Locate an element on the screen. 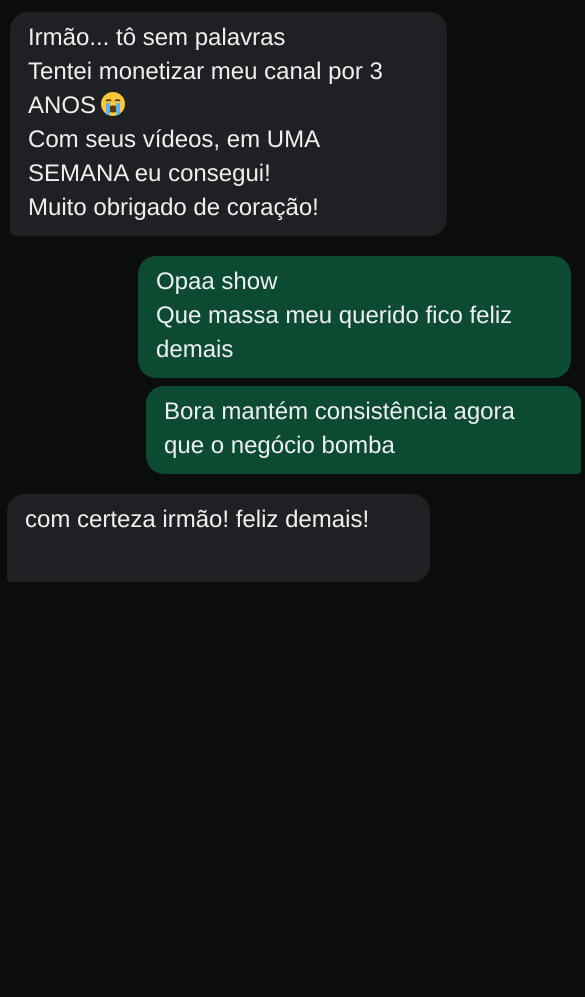 The height and width of the screenshot is (997, 585). message-text: Opaa show is located at coordinates (217, 282).